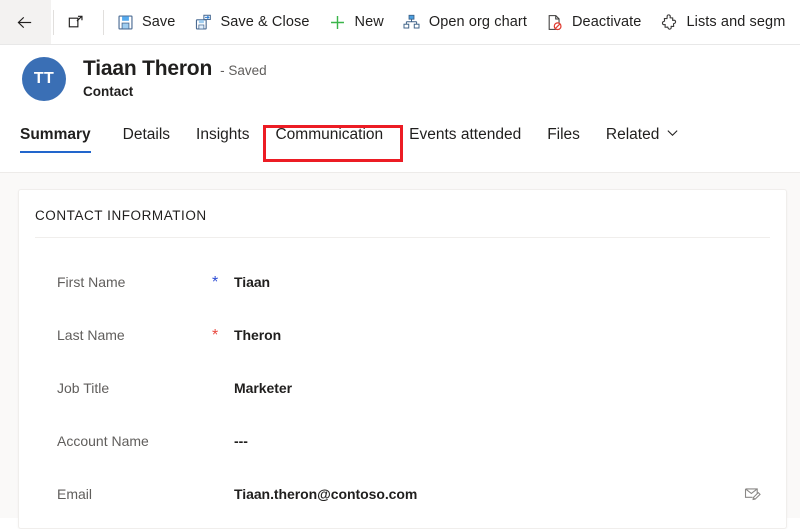 The image size is (800, 529). I want to click on status-badge: - Saved, so click(243, 70).